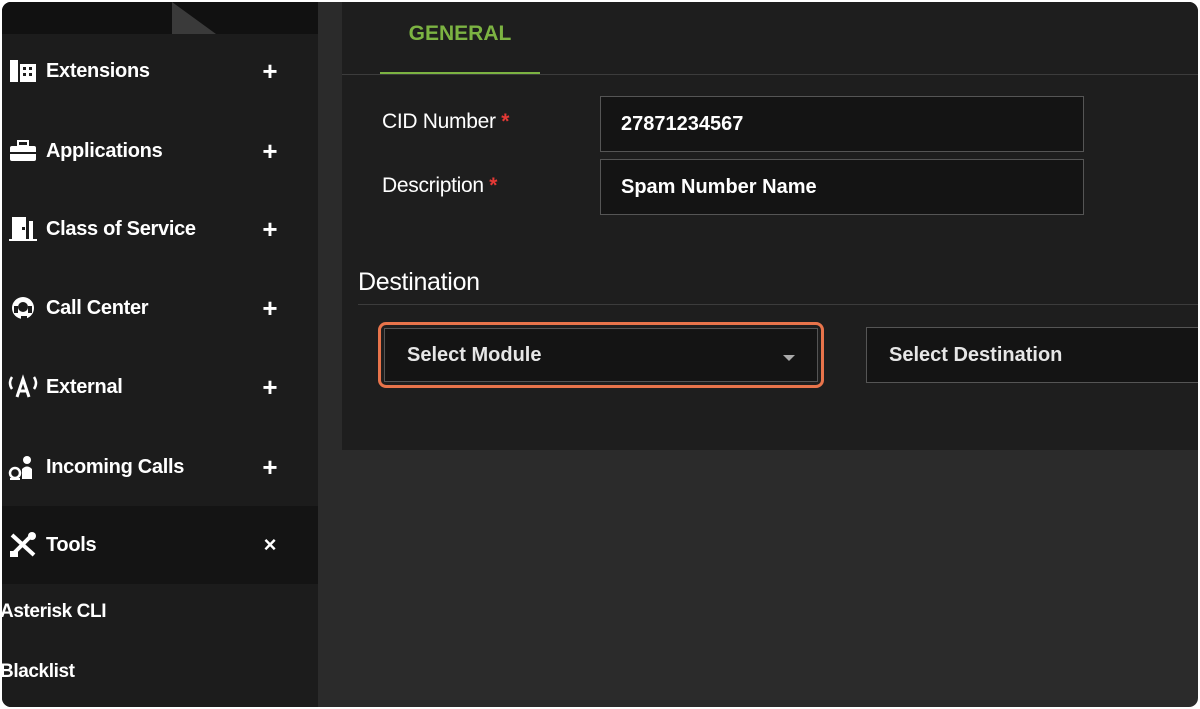 This screenshot has height=709, width=1200. Describe the element at coordinates (121, 228) in the screenshot. I see `sidebar-item-label: Class of Service` at that location.